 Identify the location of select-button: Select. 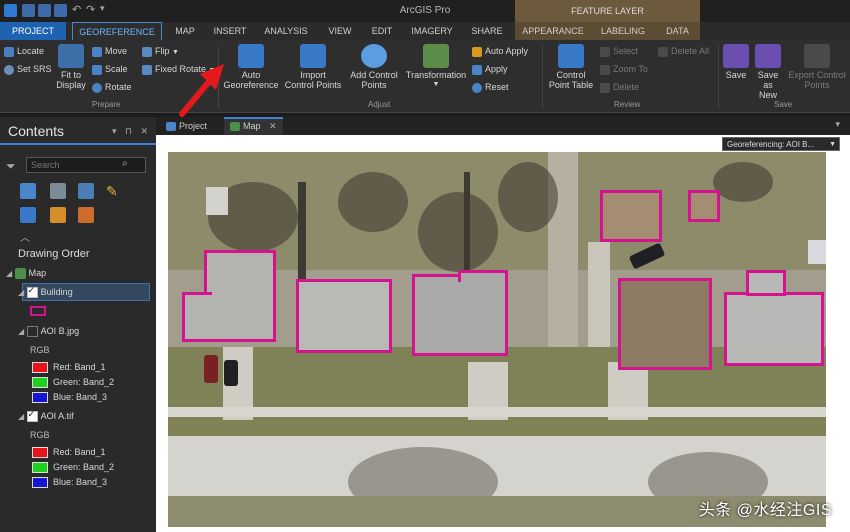
(619, 51).